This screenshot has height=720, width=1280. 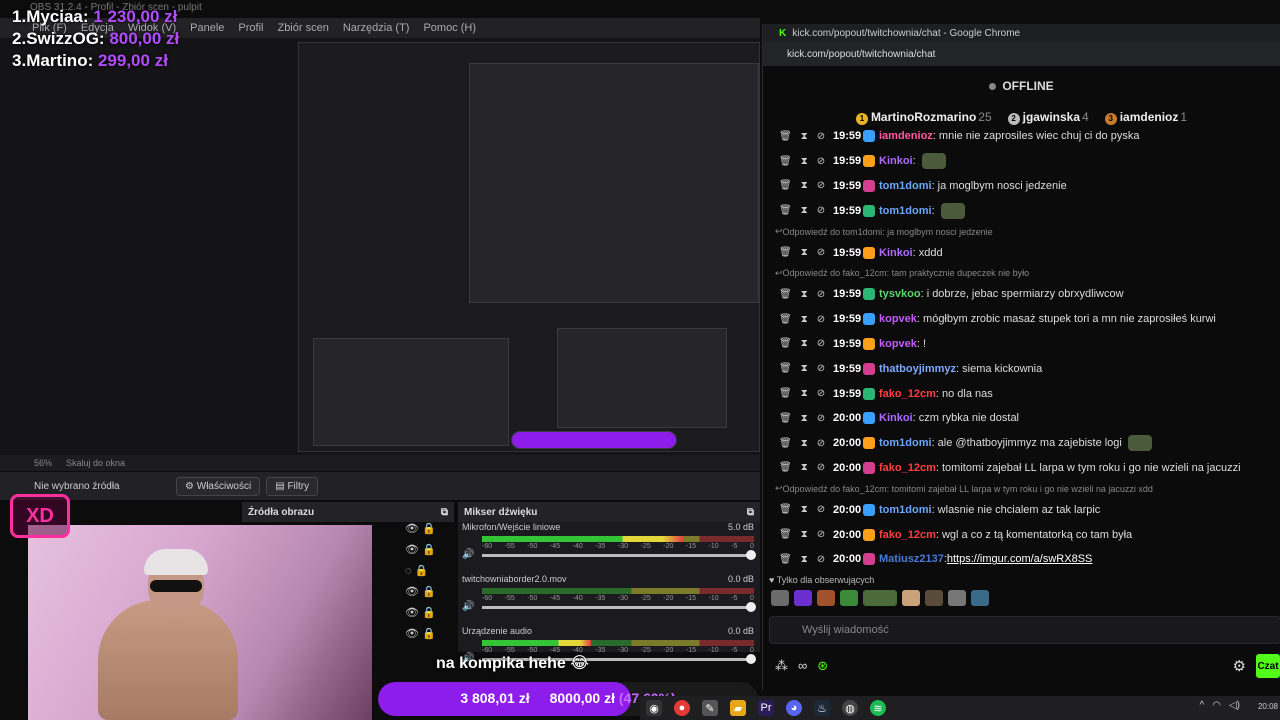 I want to click on obs-menu-item: Zbiór scen, so click(x=302, y=28).